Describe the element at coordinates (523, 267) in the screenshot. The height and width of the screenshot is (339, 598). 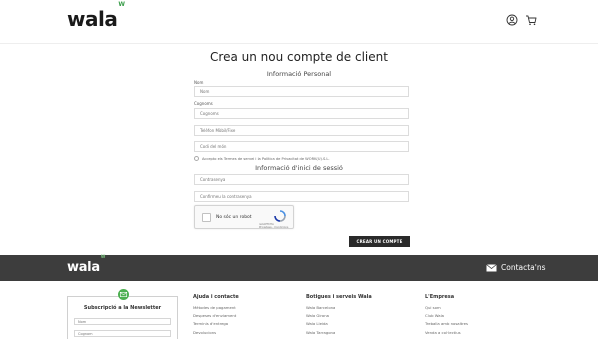
I see `contact-label: Contacta'ns` at that location.